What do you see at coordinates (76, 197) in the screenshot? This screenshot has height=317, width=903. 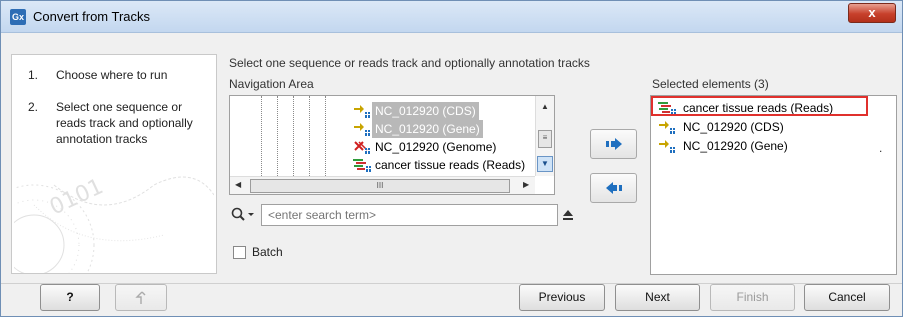 I see `svg-text: 0101` at bounding box center [76, 197].